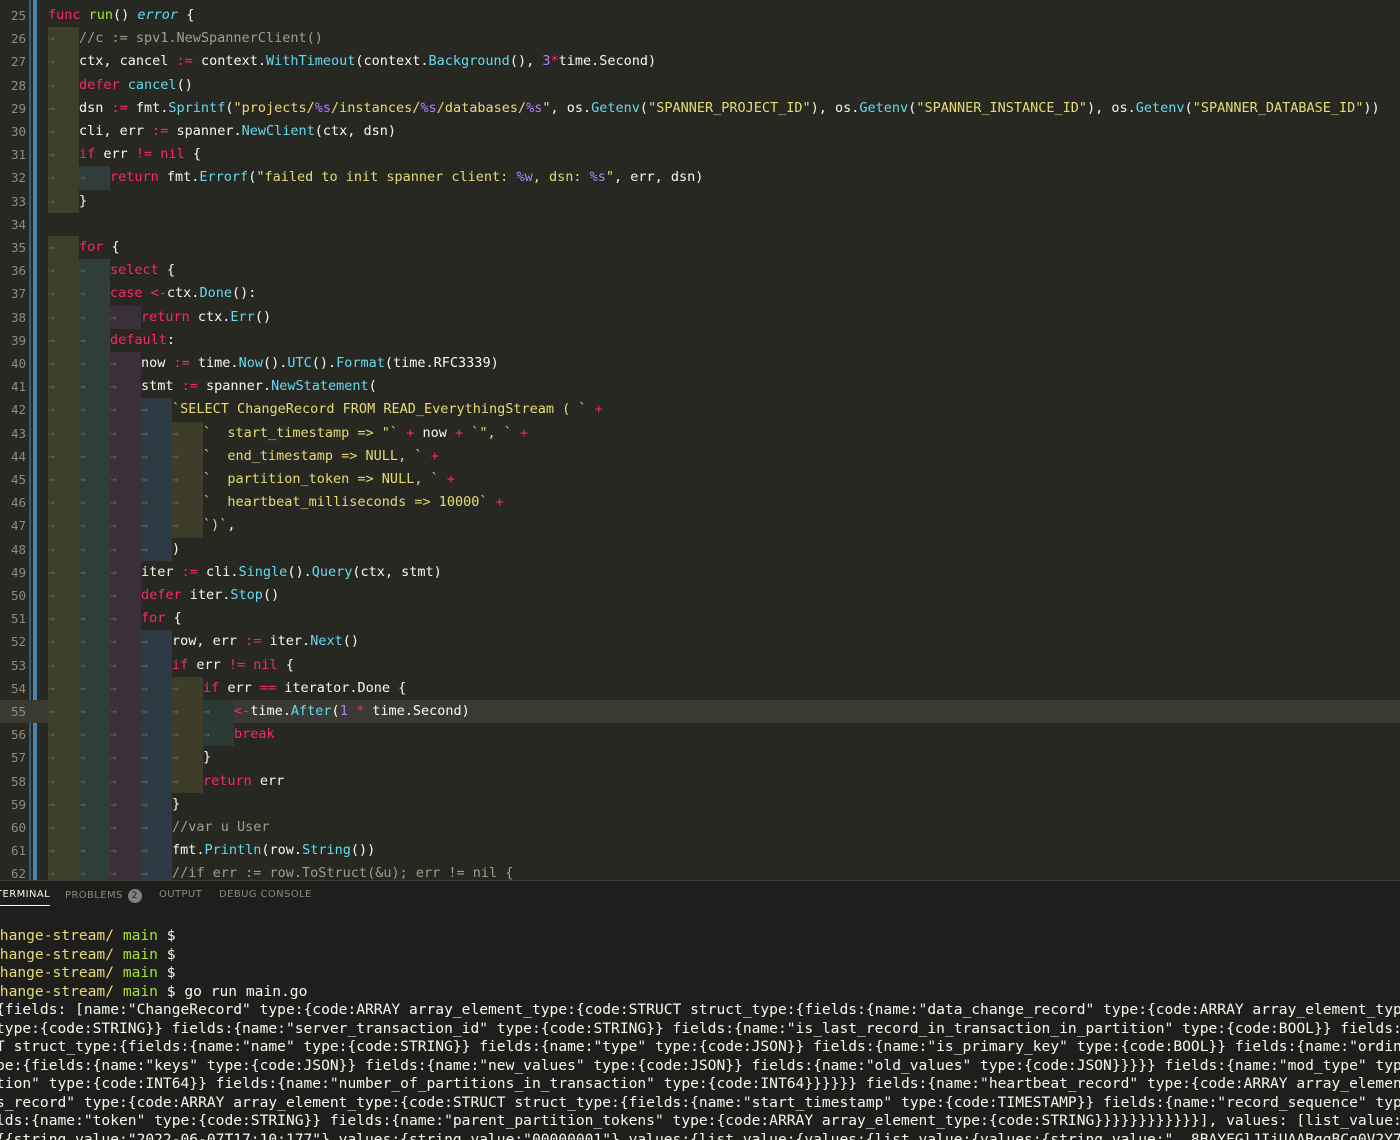 This screenshot has width=1400, height=1140. What do you see at coordinates (700, 688) in the screenshot?
I see `code-line: 54 → → → → → if err == iterator.Done {` at bounding box center [700, 688].